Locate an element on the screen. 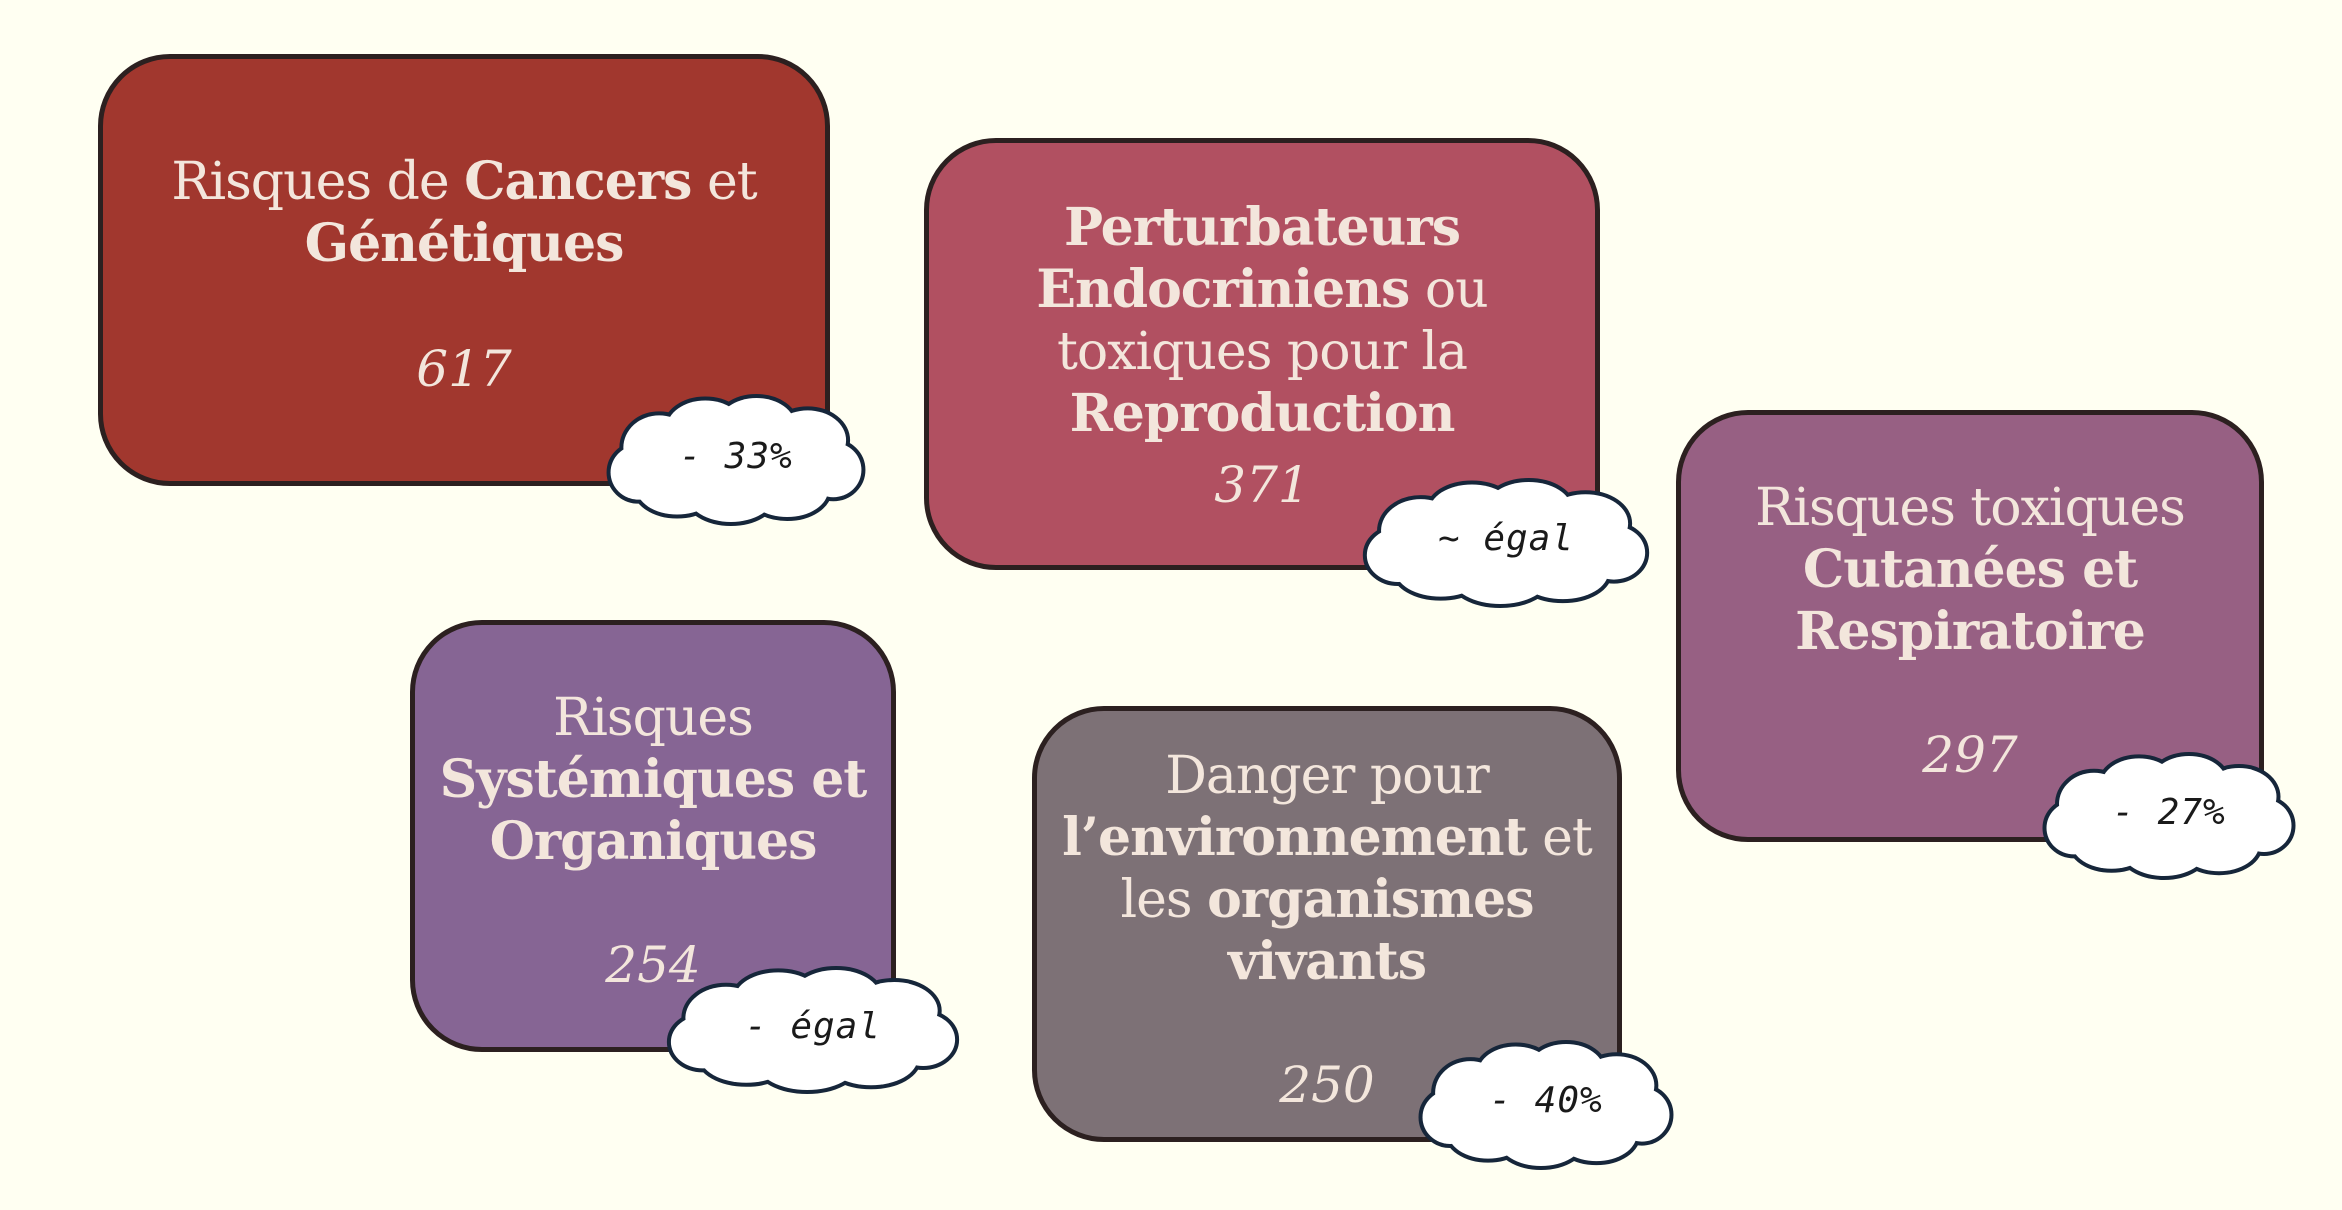  change-cloud-endocrine: ~ égal is located at coordinates (1506, 543).